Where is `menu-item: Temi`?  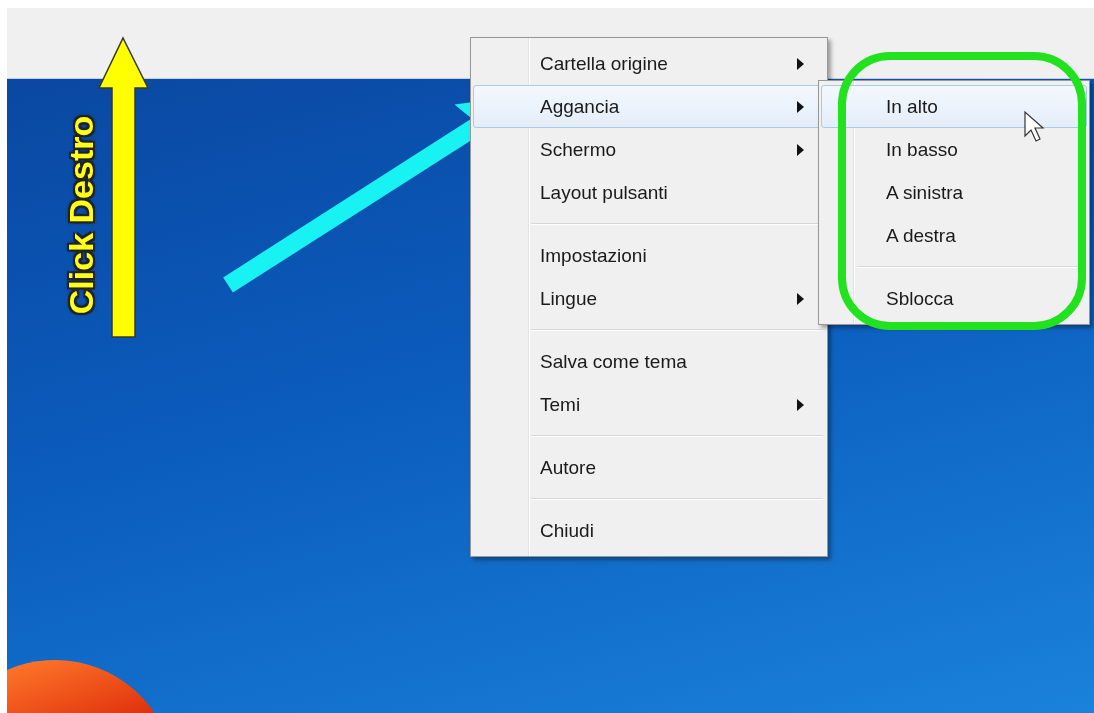 menu-item: Temi is located at coordinates (649, 404).